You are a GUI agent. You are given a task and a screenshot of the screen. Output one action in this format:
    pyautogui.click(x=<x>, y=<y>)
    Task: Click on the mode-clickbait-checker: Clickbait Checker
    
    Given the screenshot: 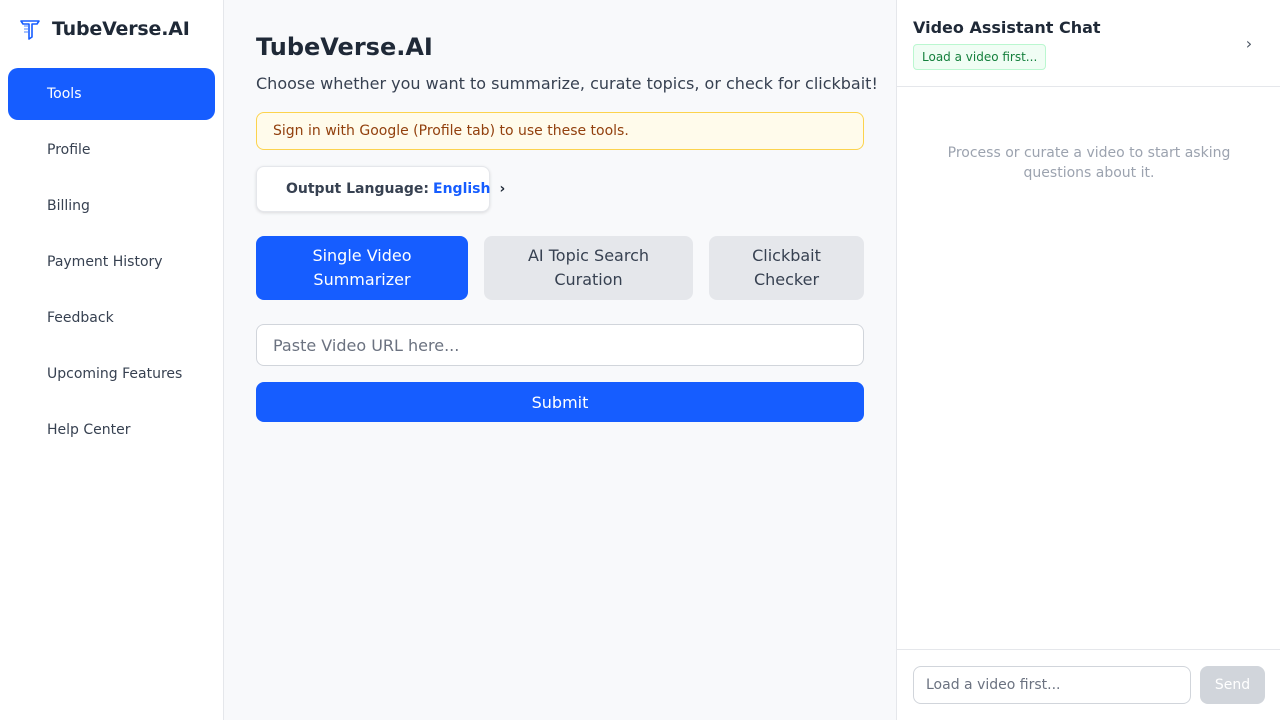 What is the action you would take?
    pyautogui.click(x=786, y=268)
    